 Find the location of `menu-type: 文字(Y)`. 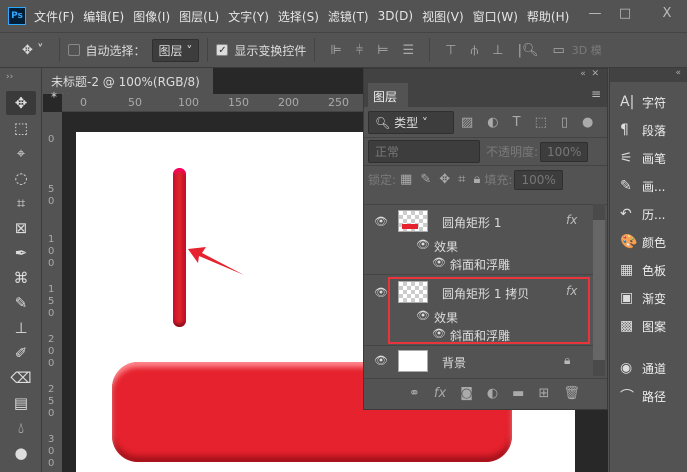

menu-type: 文字(Y) is located at coordinates (248, 16).